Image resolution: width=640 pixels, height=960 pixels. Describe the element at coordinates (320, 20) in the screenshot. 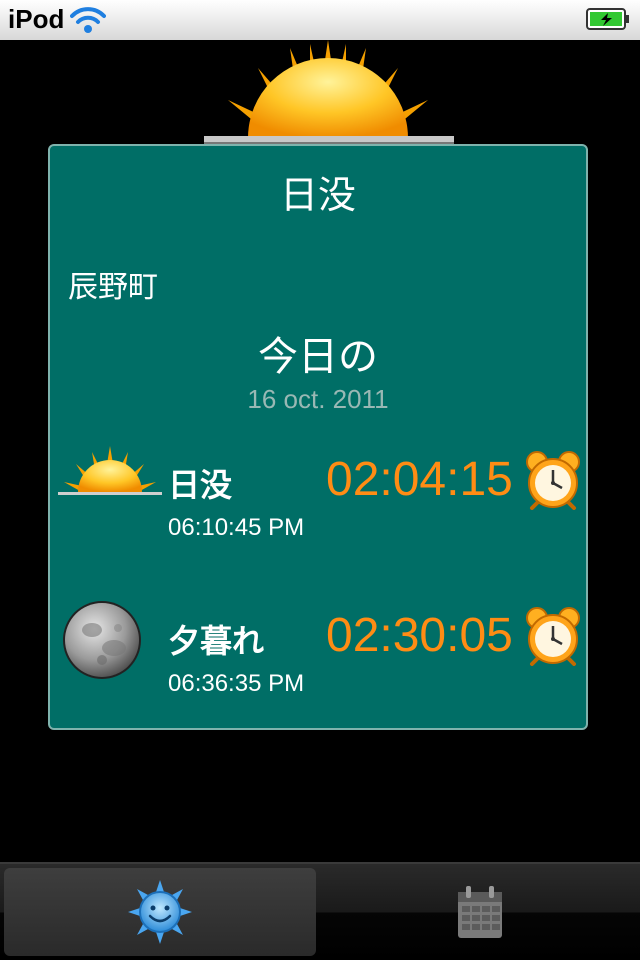

I see `status-bar: iPod` at that location.